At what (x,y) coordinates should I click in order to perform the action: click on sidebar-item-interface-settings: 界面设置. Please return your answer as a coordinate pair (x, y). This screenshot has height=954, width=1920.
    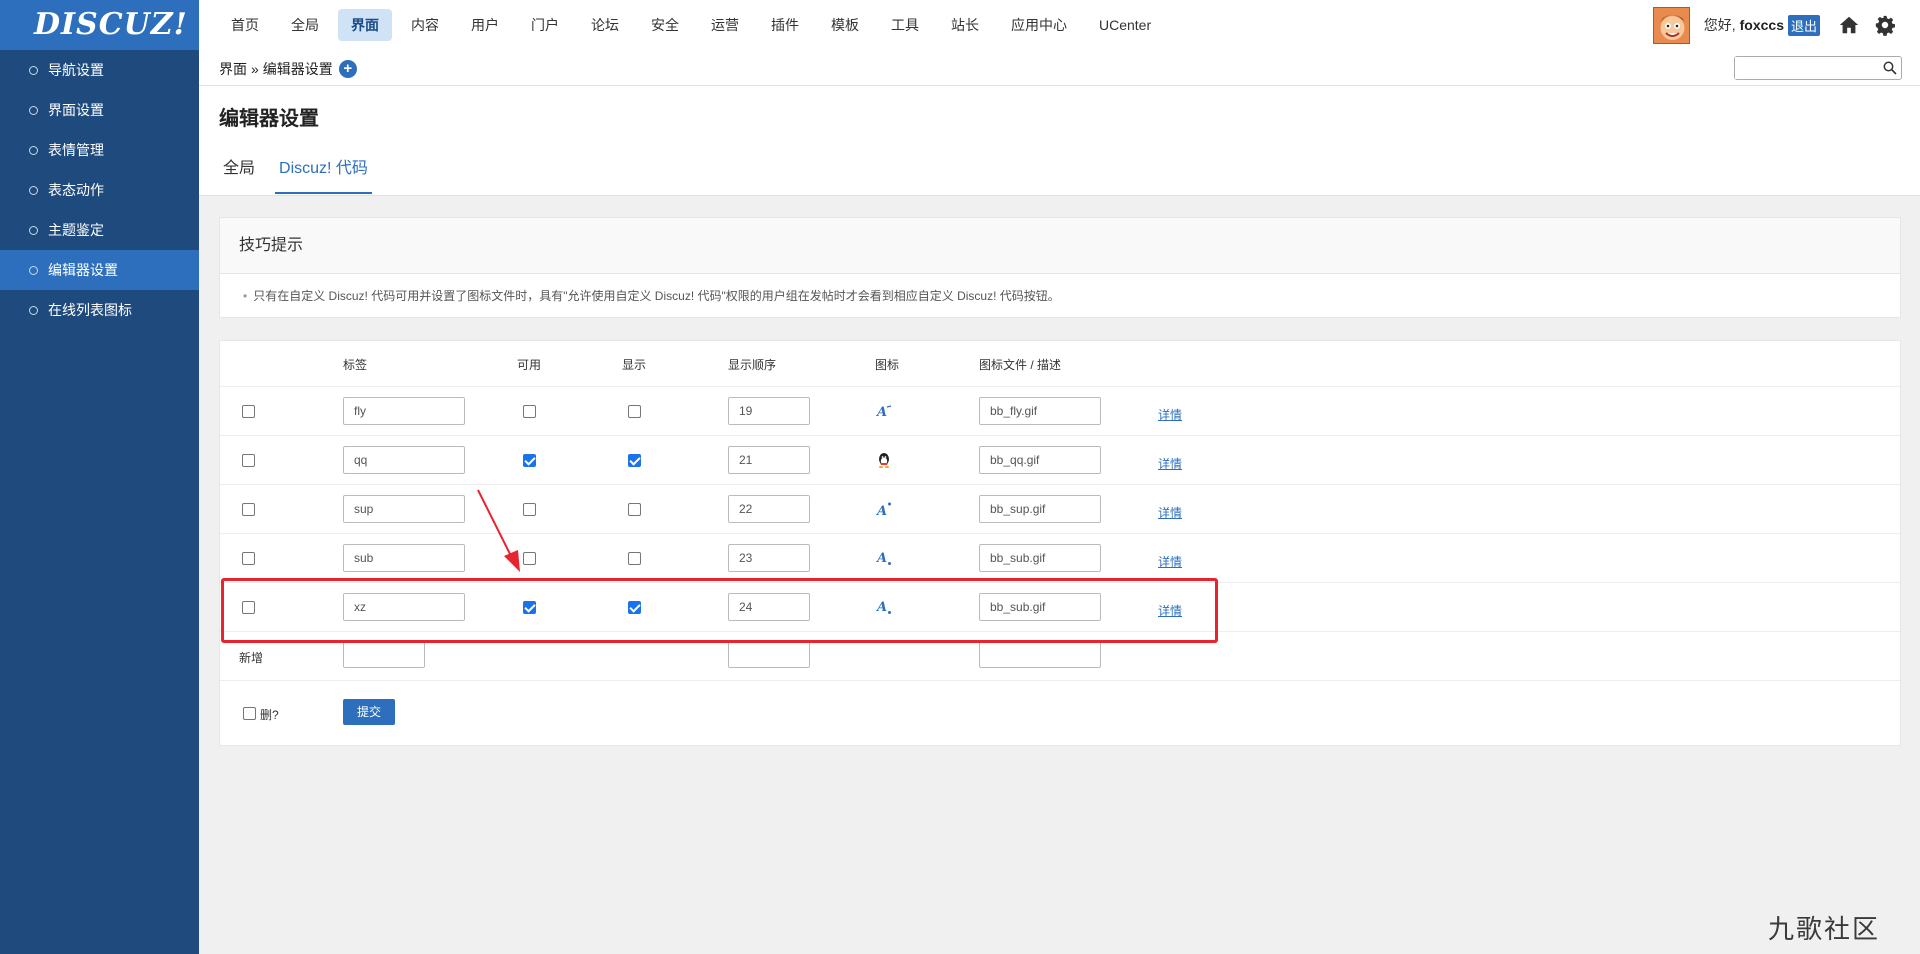
    Looking at the image, I should click on (99, 110).